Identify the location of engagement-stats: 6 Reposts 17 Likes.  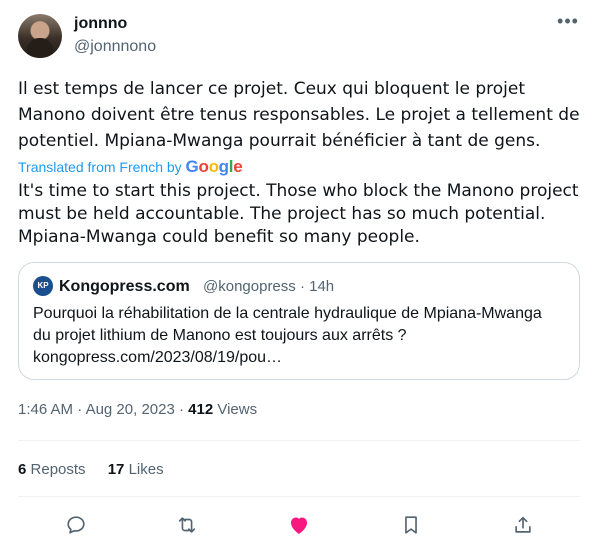
(100, 470).